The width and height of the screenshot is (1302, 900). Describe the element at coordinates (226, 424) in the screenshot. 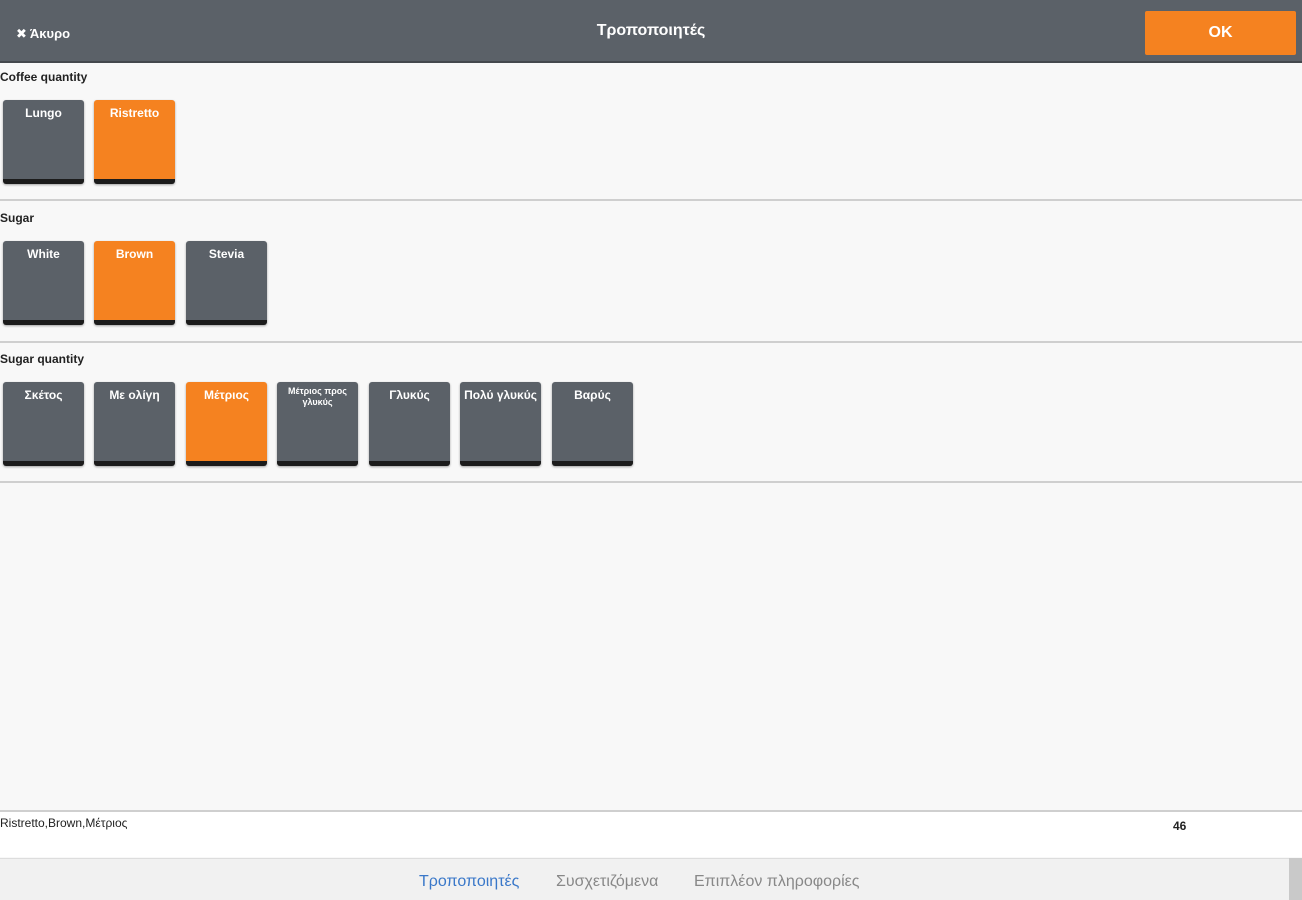

I see `option-metrios: Μέτριος` at that location.